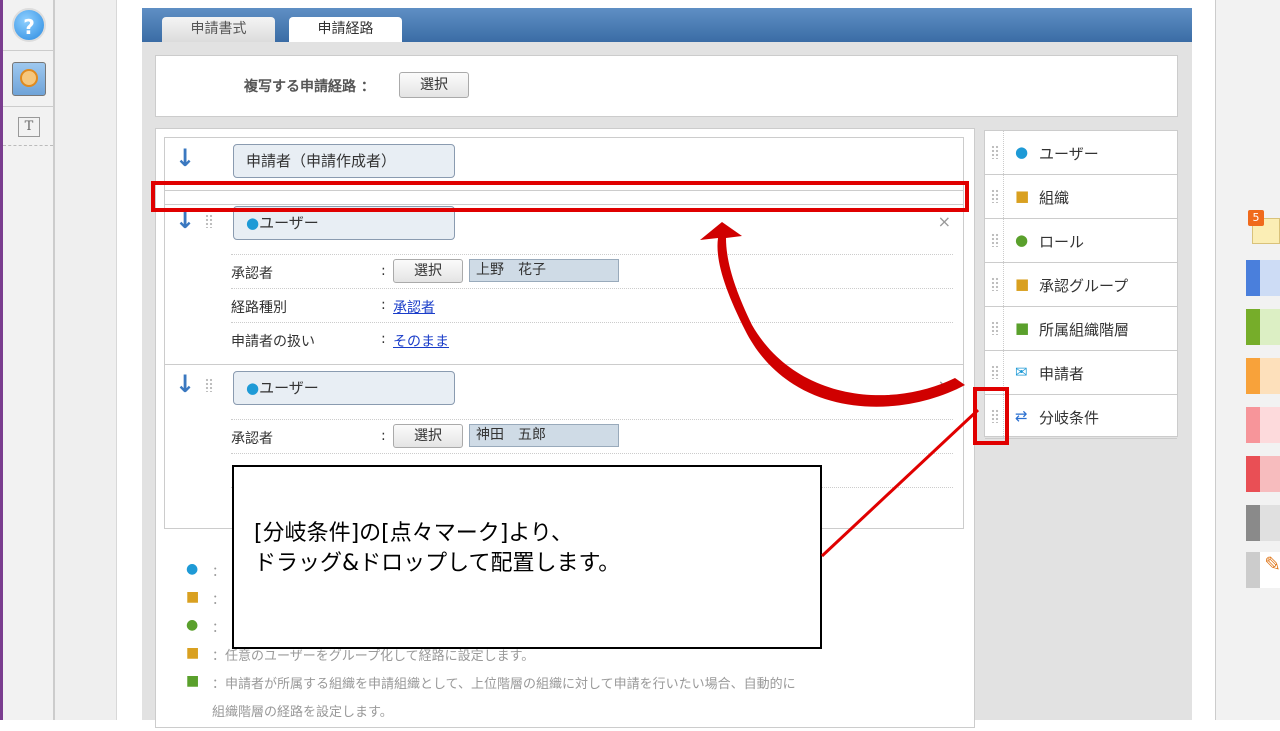 The width and height of the screenshot is (1280, 731). What do you see at coordinates (1081, 373) in the screenshot?
I see `palette-item-applicant: ✉ 申請者` at bounding box center [1081, 373].